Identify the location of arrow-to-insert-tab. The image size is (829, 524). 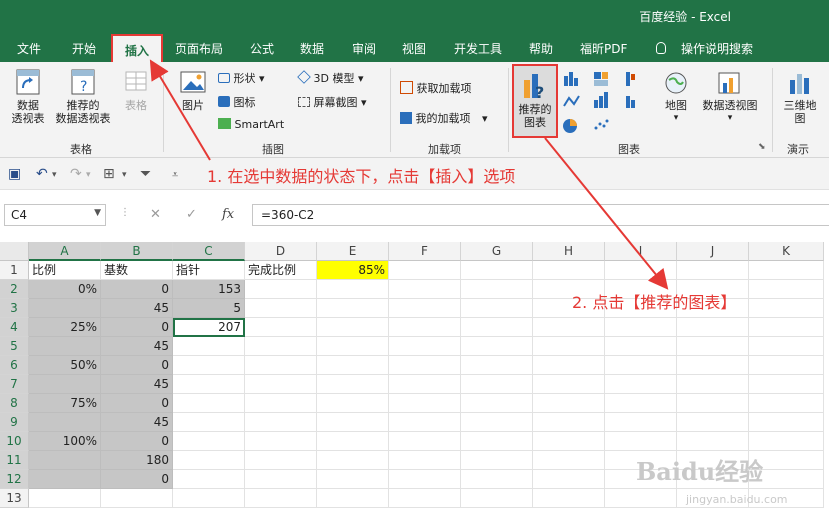
(180, 110).